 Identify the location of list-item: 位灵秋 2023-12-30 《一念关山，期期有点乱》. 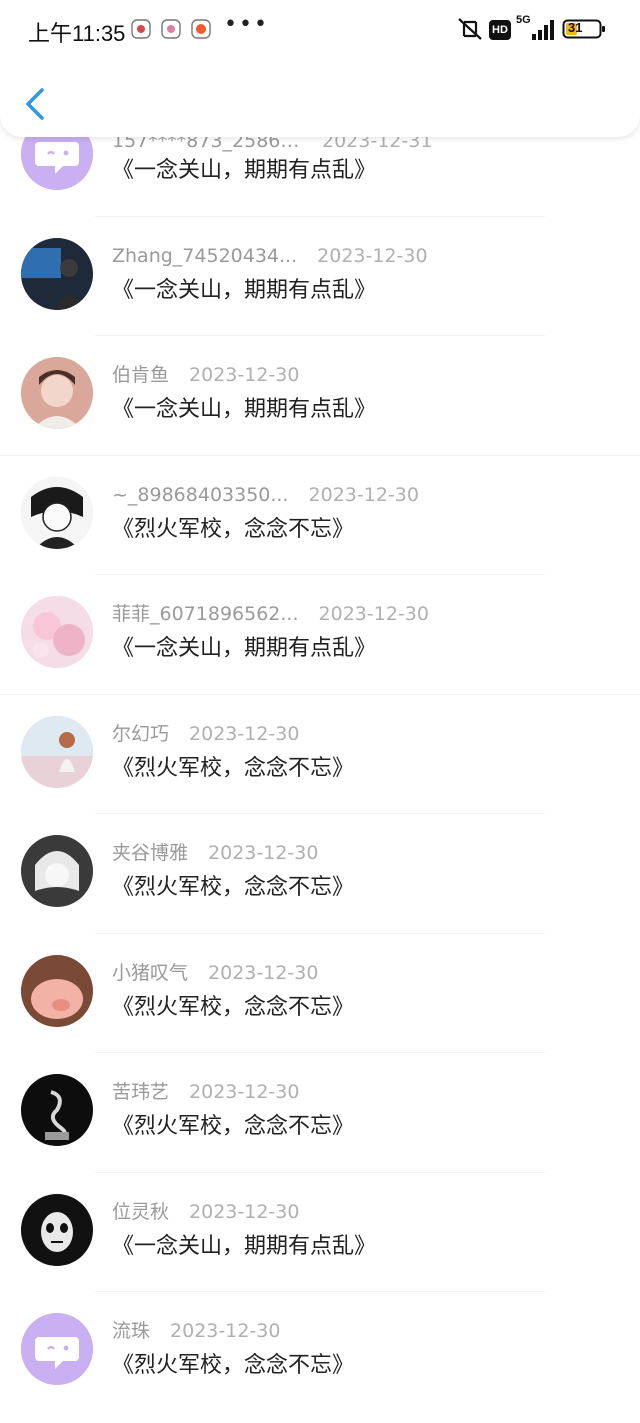
(320, 1232).